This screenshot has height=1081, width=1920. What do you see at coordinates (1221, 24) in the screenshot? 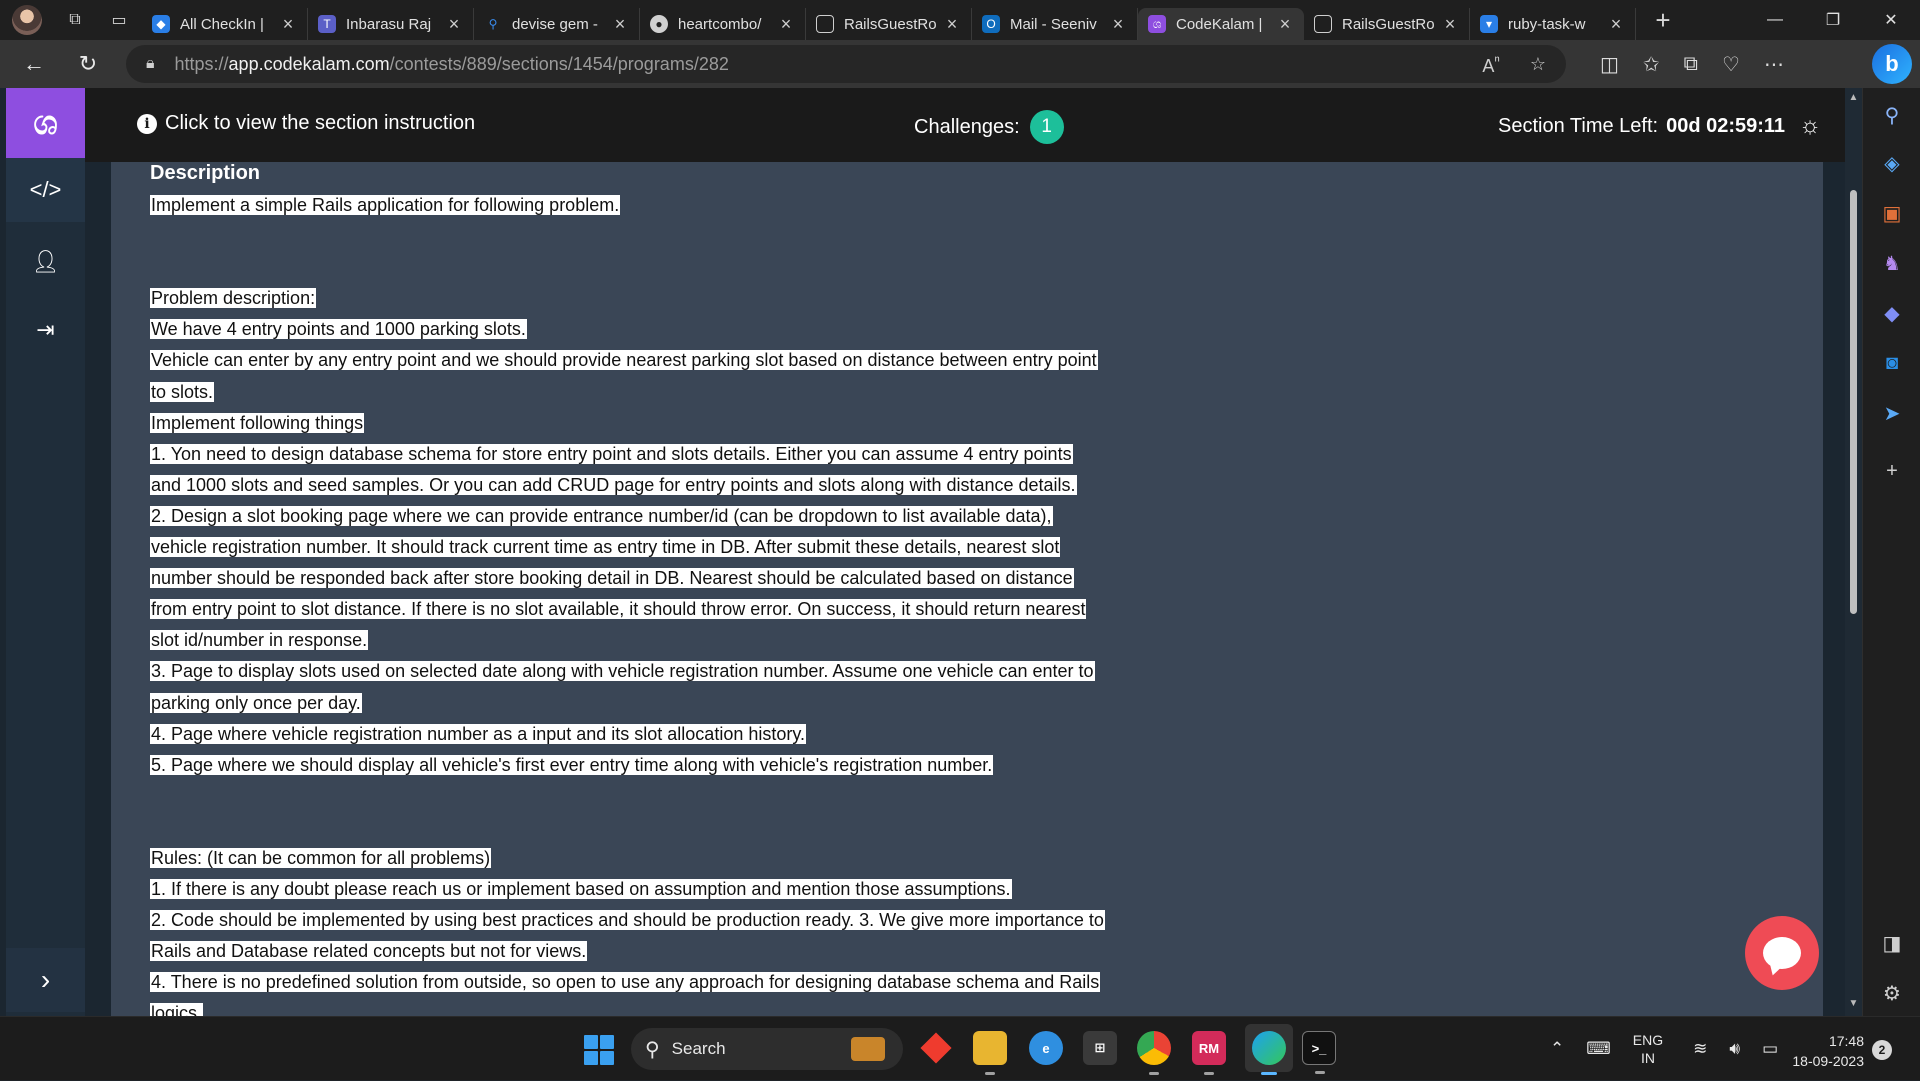
I see `browser-tab-active: ශ CodeKalam | ×` at bounding box center [1221, 24].